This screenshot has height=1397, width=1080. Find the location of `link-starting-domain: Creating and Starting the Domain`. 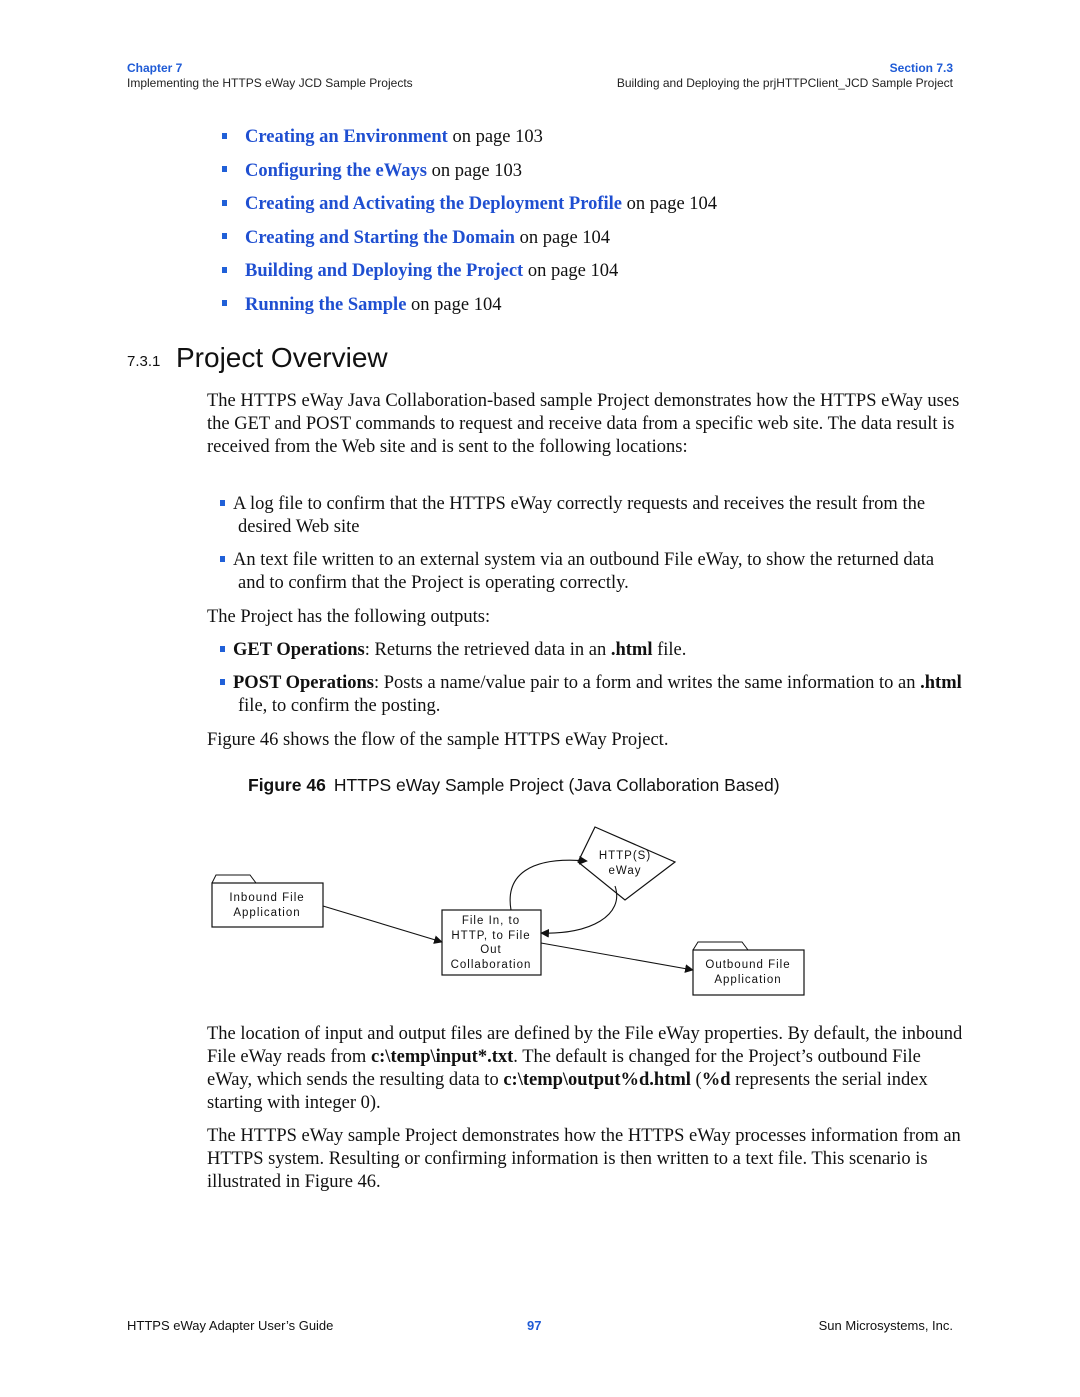

link-starting-domain: Creating and Starting the Domain is located at coordinates (380, 238).